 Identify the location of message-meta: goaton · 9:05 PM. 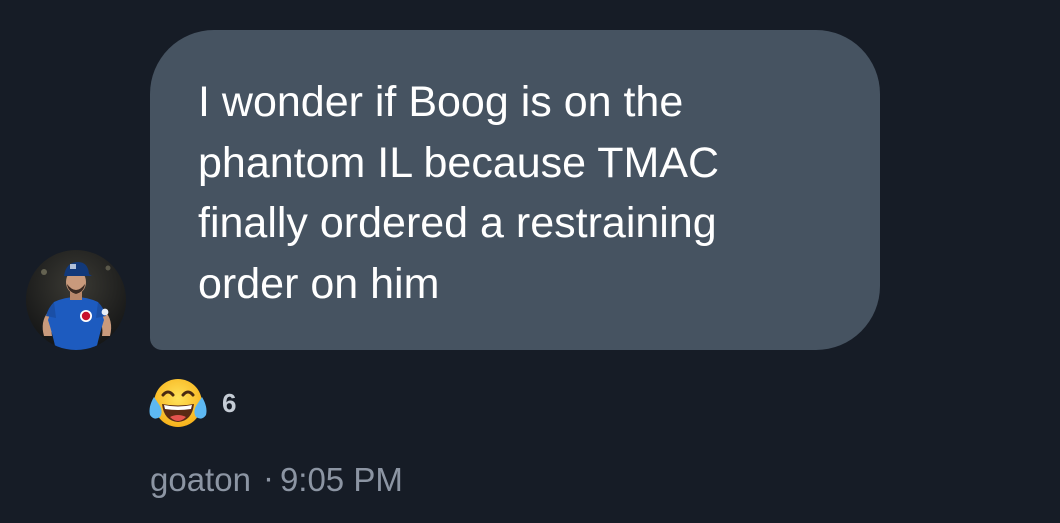
(276, 480).